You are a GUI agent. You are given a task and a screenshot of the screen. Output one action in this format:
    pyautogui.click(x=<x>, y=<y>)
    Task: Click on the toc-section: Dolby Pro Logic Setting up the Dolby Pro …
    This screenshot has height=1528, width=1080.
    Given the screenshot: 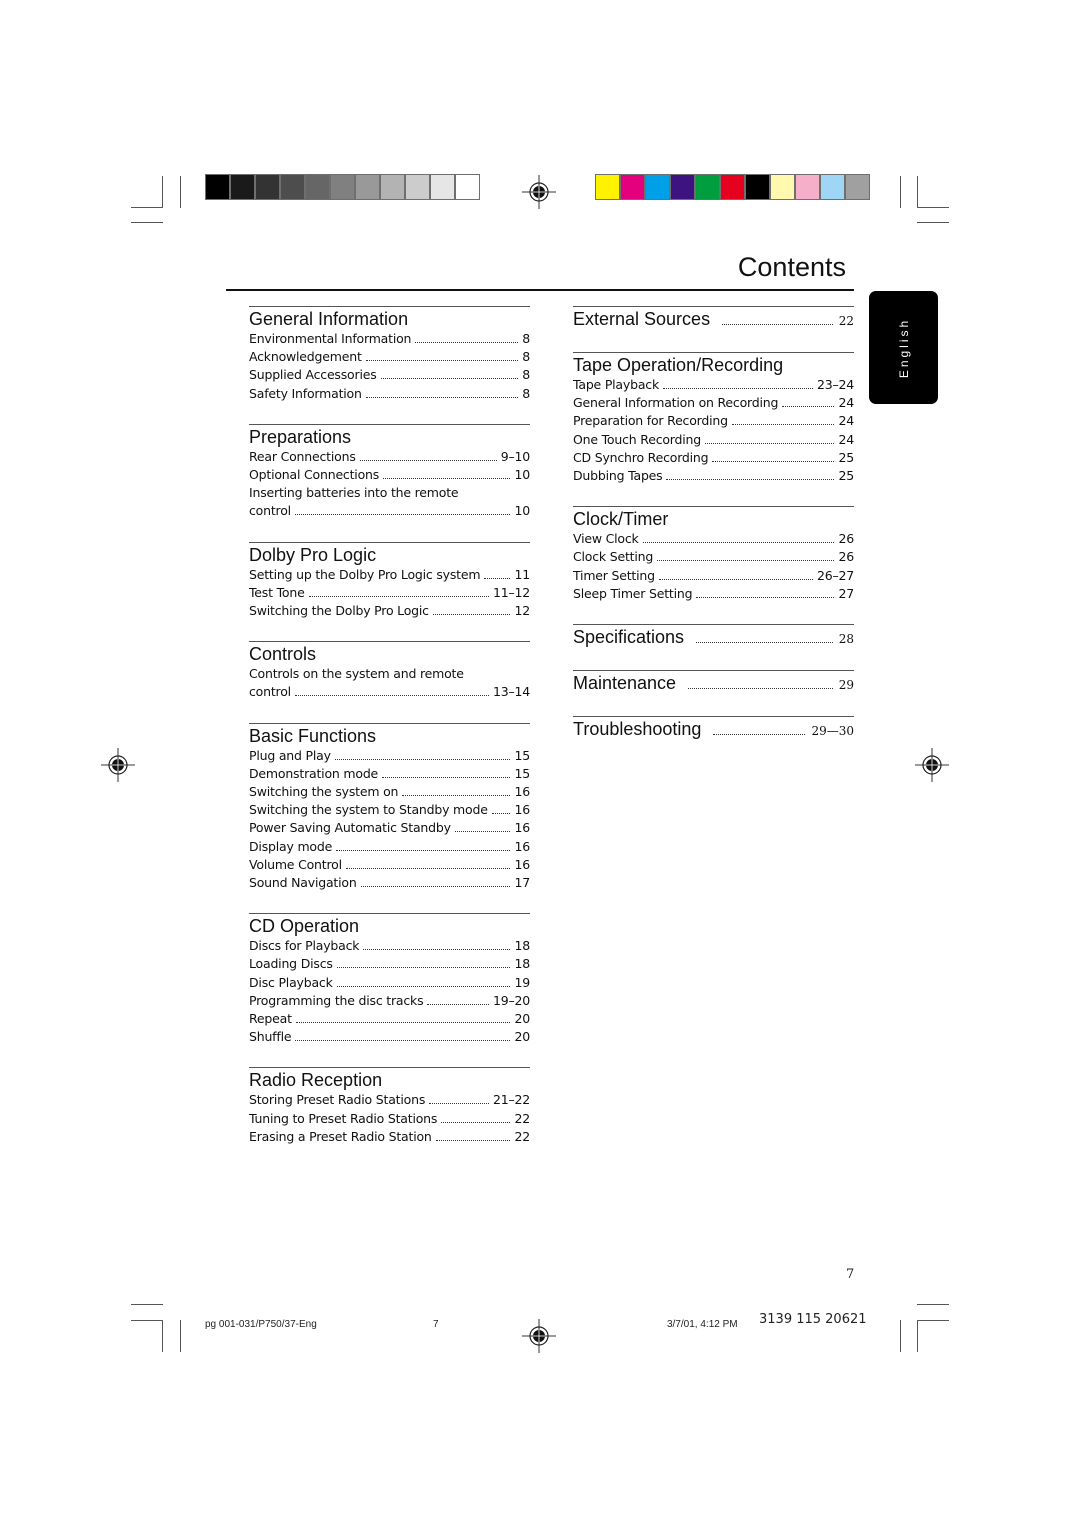 What is the action you would take?
    pyautogui.click(x=389, y=581)
    